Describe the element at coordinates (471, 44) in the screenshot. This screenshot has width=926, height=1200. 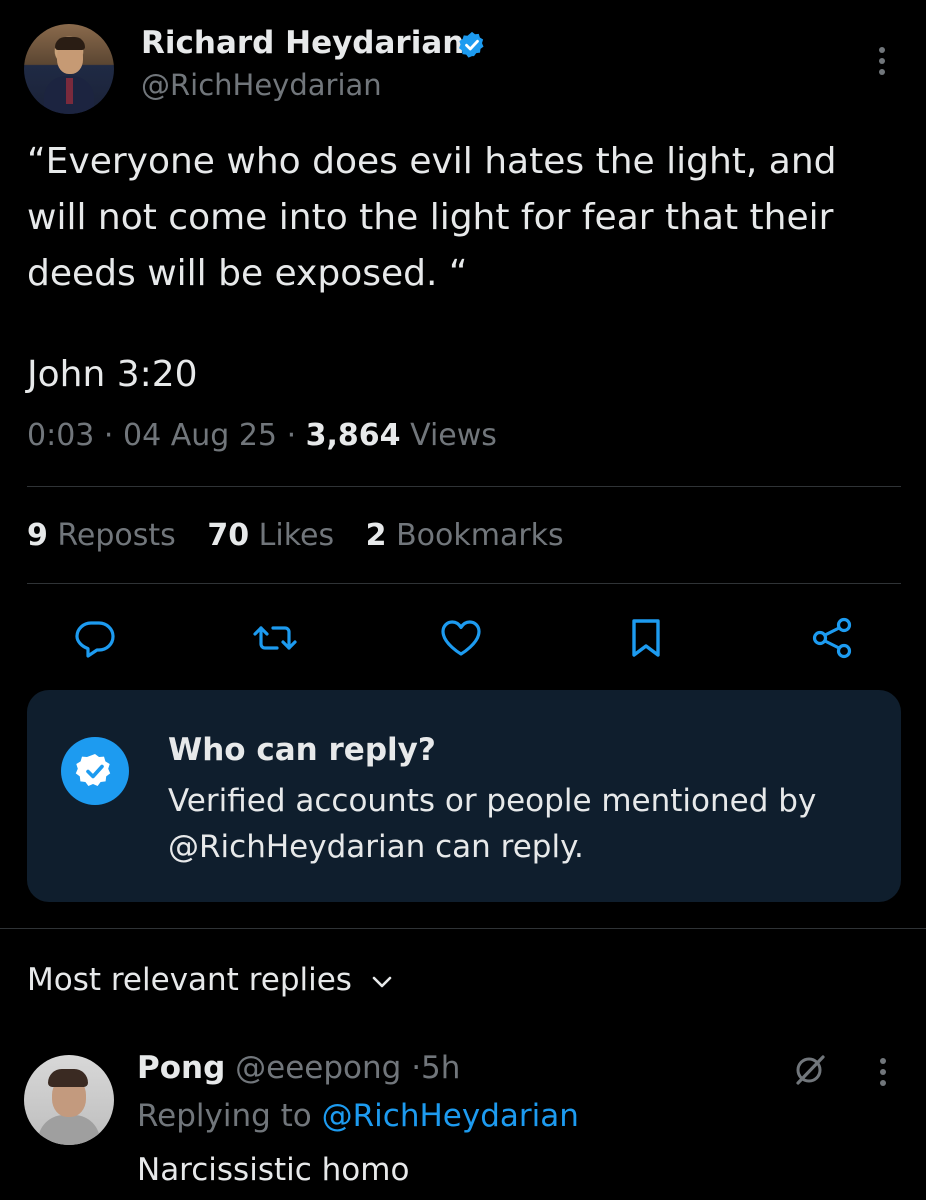
I see `verified-badge-icon` at that location.